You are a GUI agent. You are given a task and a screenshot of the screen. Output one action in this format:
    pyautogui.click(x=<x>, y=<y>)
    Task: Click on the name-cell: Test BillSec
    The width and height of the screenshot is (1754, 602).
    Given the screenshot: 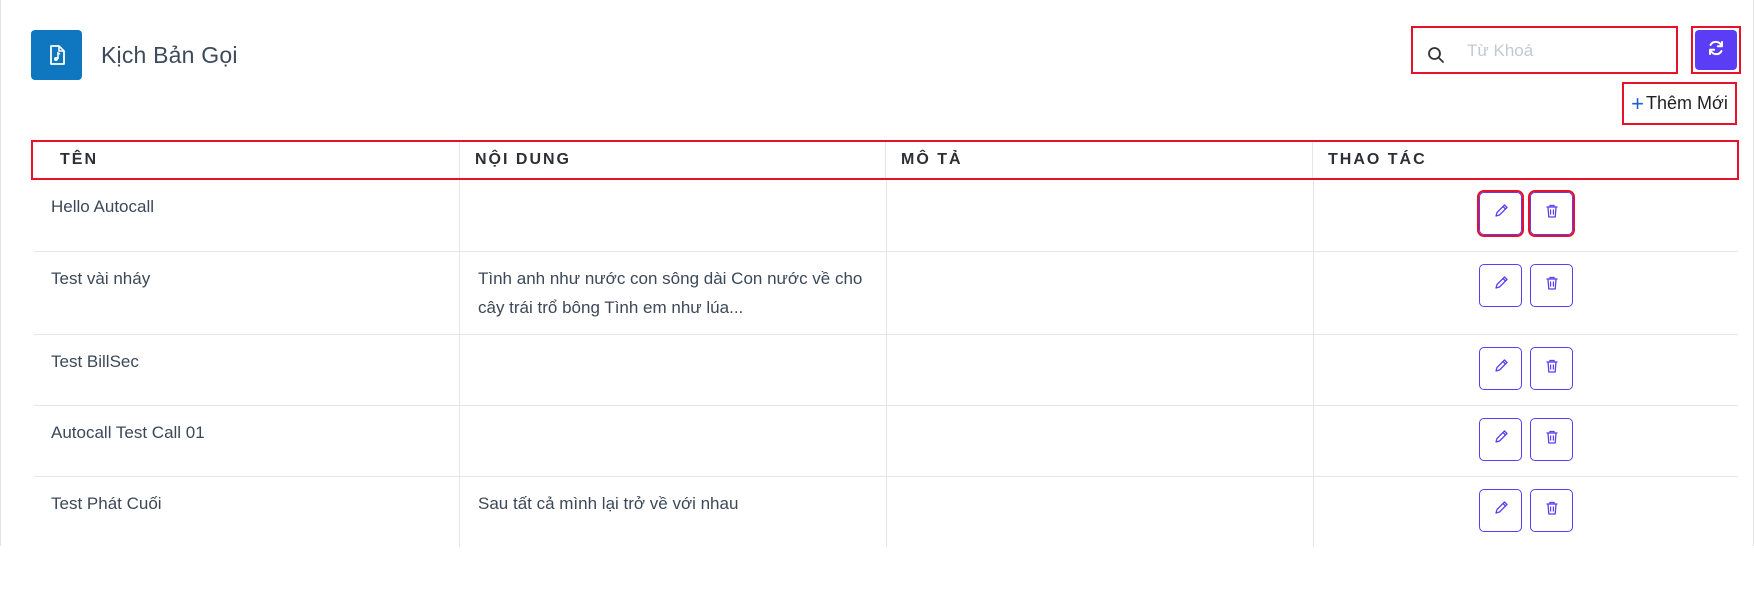 What is the action you would take?
    pyautogui.click(x=247, y=370)
    